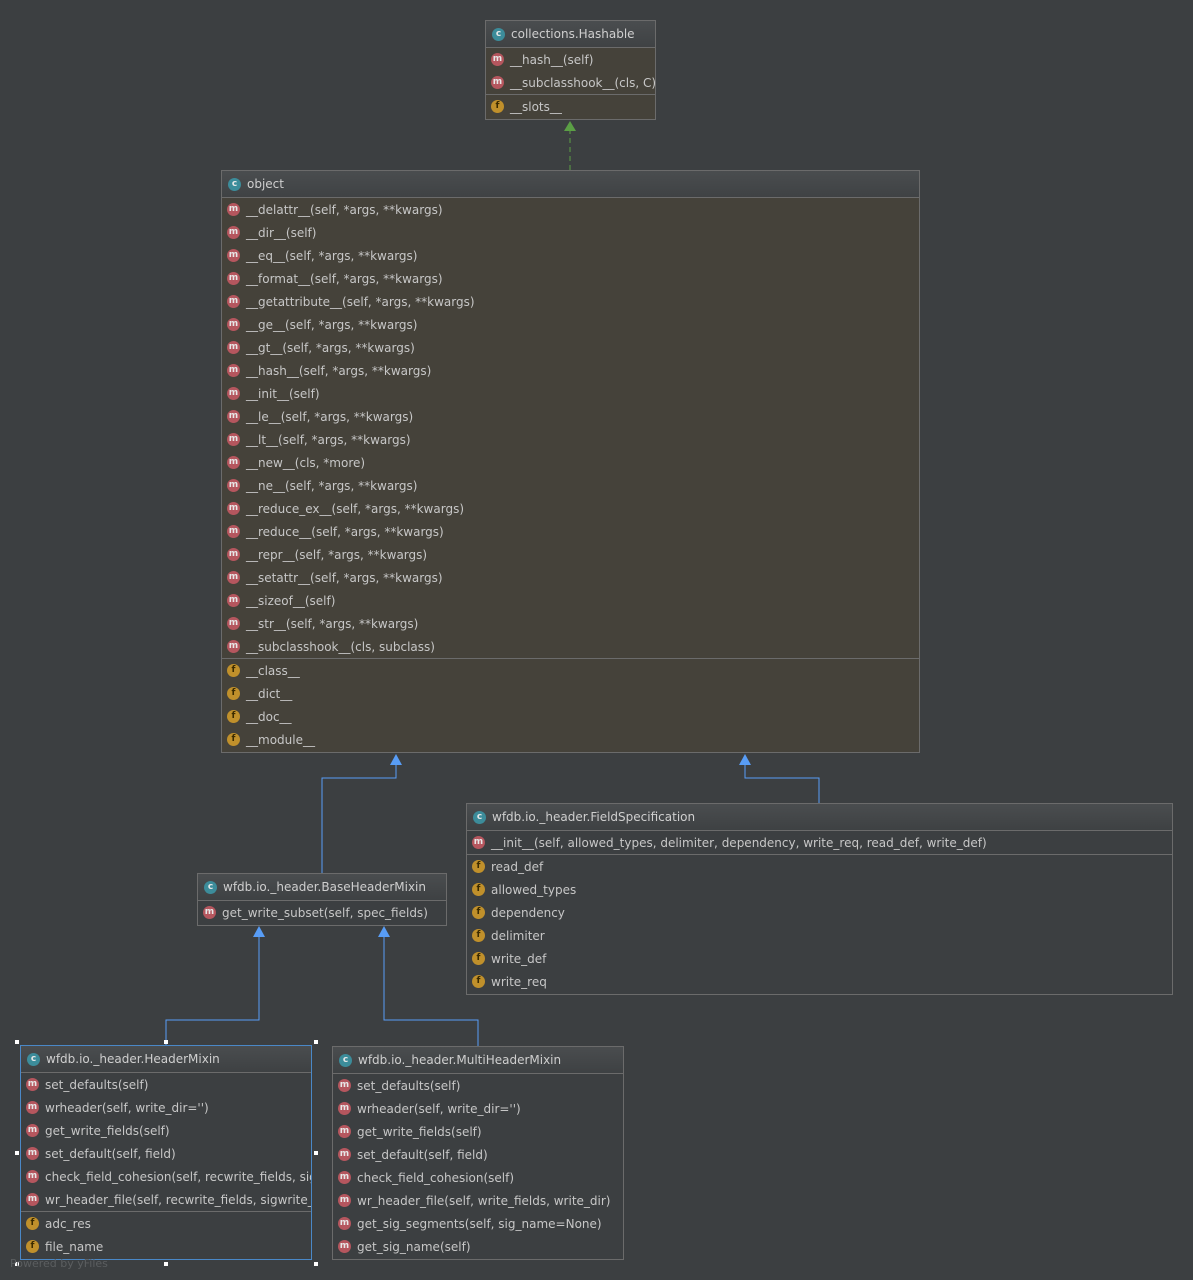  What do you see at coordinates (419, 1131) in the screenshot?
I see `method-signature: get_write_fields(self)` at bounding box center [419, 1131].